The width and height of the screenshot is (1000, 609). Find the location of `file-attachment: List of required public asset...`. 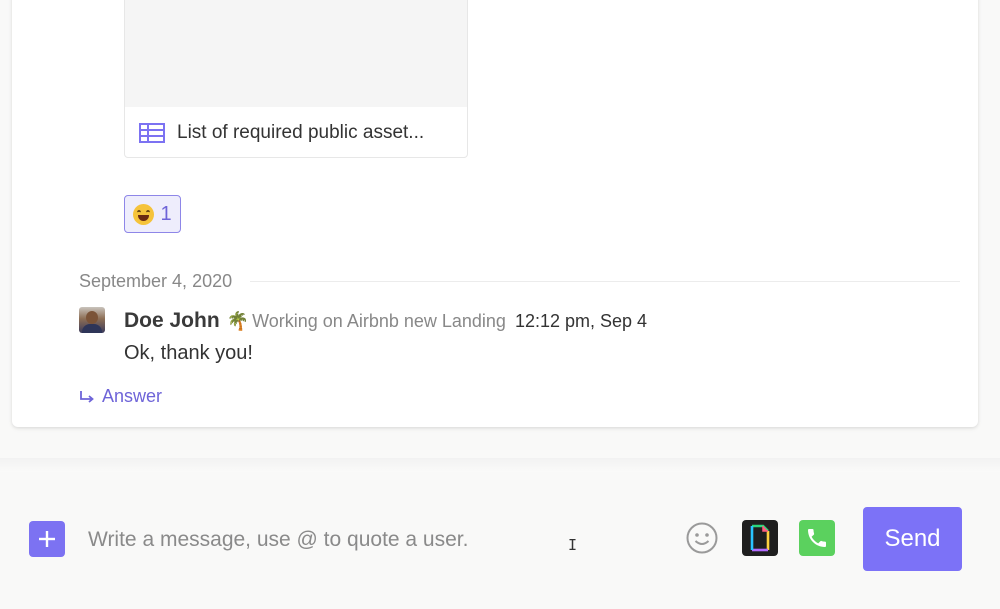

file-attachment: List of required public asset... is located at coordinates (296, 79).